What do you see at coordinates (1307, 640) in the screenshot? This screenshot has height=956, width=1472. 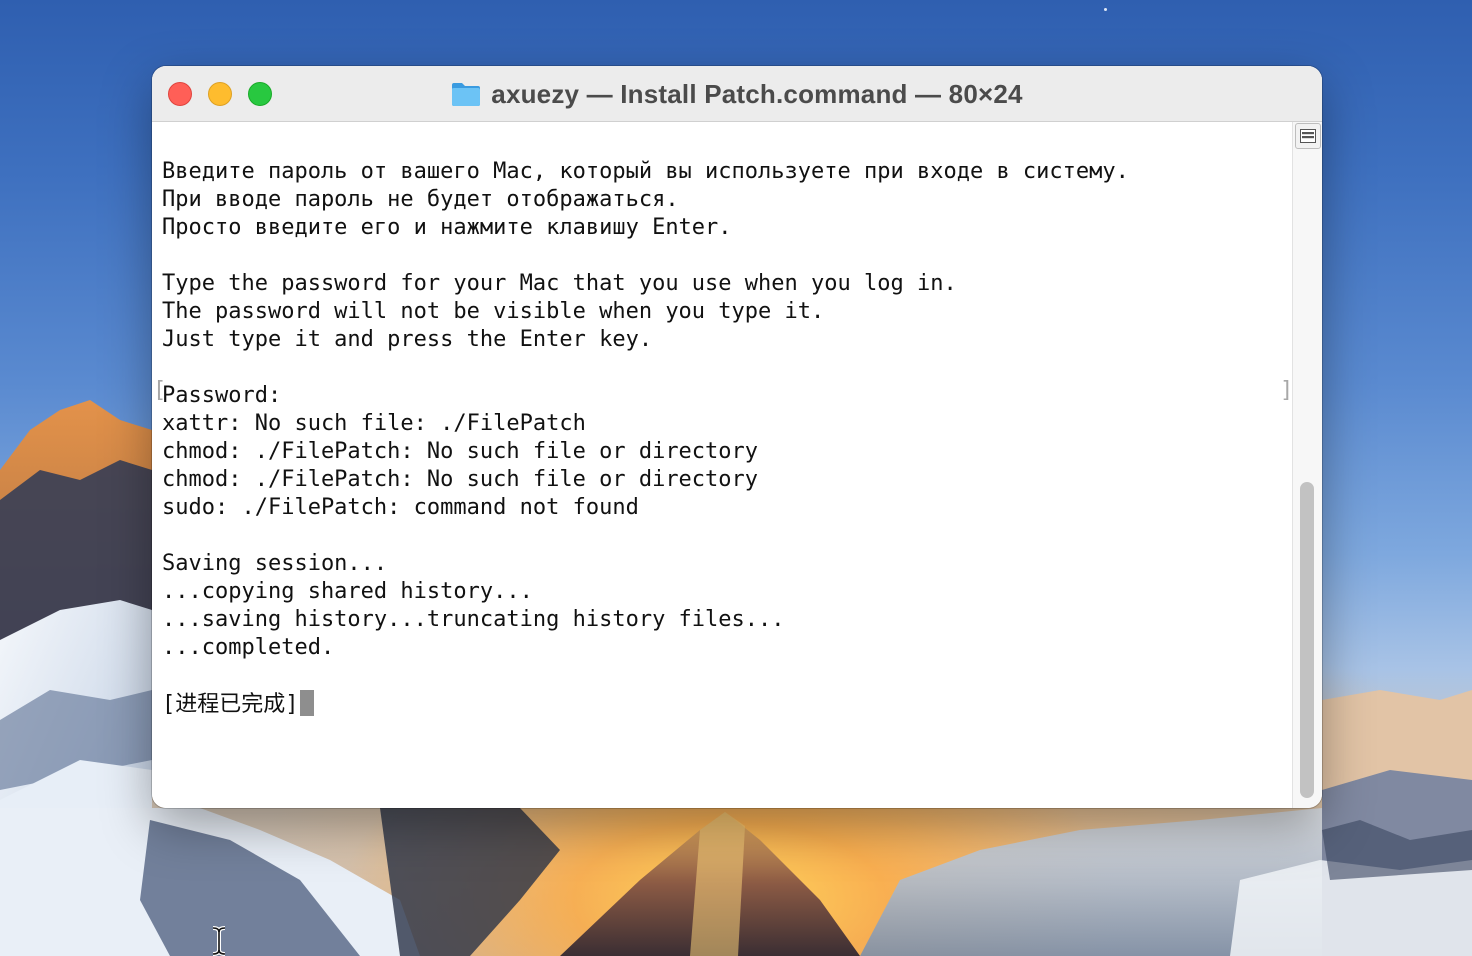 I see `scrollbar-thumb` at bounding box center [1307, 640].